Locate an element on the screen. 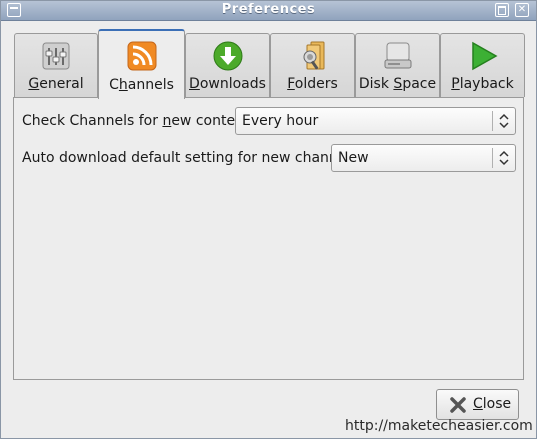 Image resolution: width=537 pixels, height=439 pixels. title-bar: Preferences ✕ is located at coordinates (268, 11).